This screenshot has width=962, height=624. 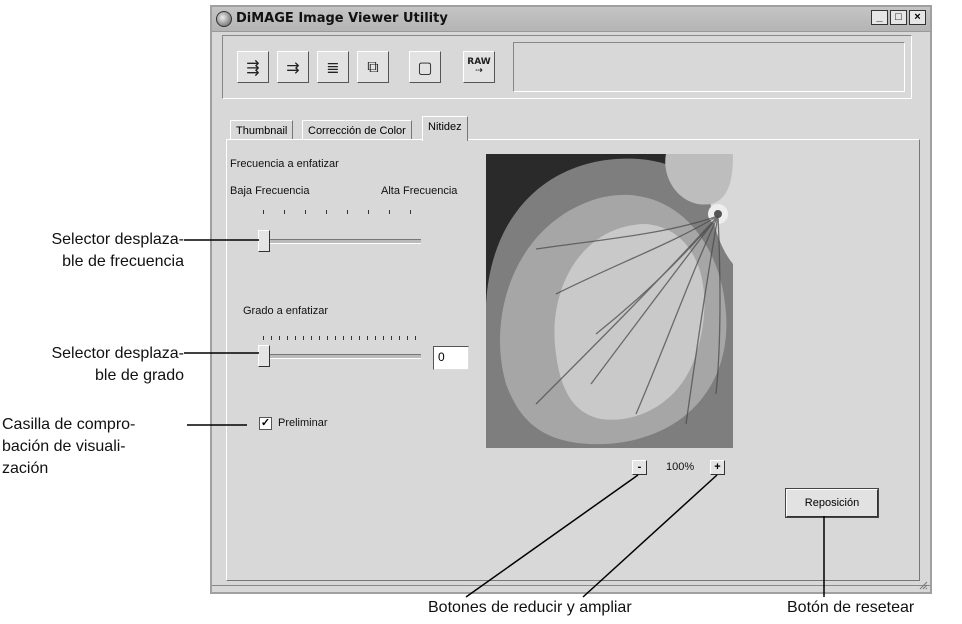 What do you see at coordinates (451, 358) in the screenshot?
I see `degree-value-field: 0` at bounding box center [451, 358].